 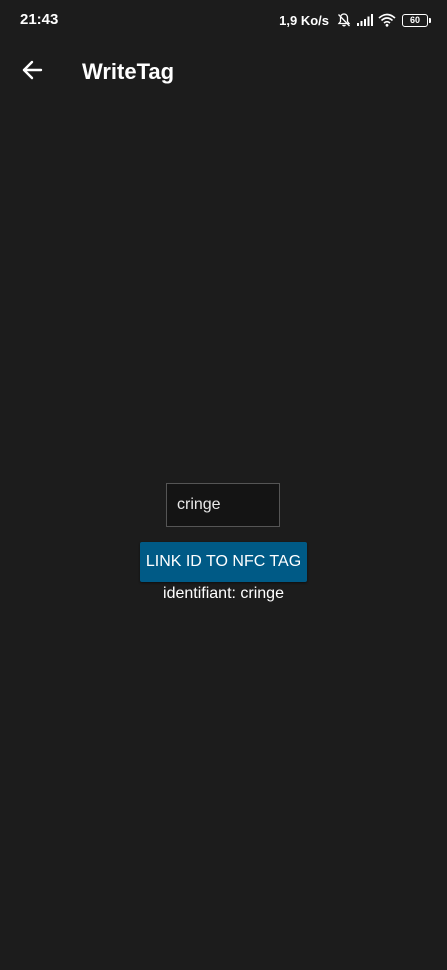 I want to click on battery-level: 60, so click(x=414, y=19).